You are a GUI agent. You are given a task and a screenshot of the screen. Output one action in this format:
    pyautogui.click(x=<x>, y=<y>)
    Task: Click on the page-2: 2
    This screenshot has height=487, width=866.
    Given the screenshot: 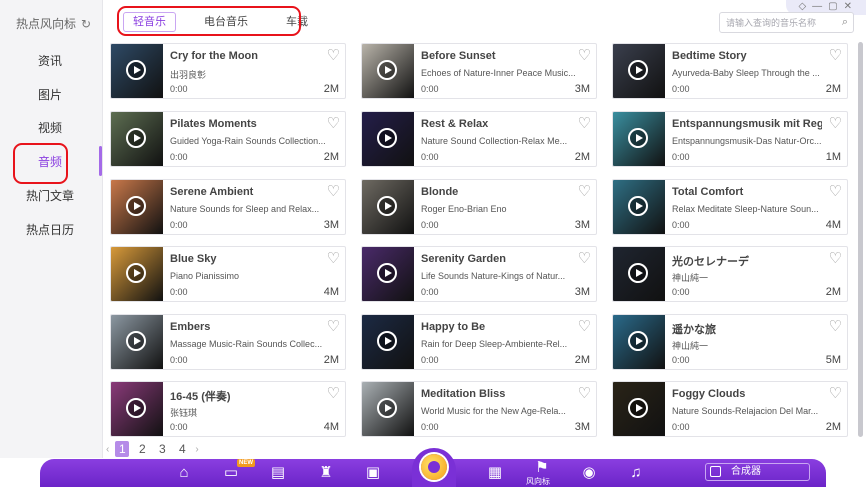 What is the action you would take?
    pyautogui.click(x=142, y=449)
    